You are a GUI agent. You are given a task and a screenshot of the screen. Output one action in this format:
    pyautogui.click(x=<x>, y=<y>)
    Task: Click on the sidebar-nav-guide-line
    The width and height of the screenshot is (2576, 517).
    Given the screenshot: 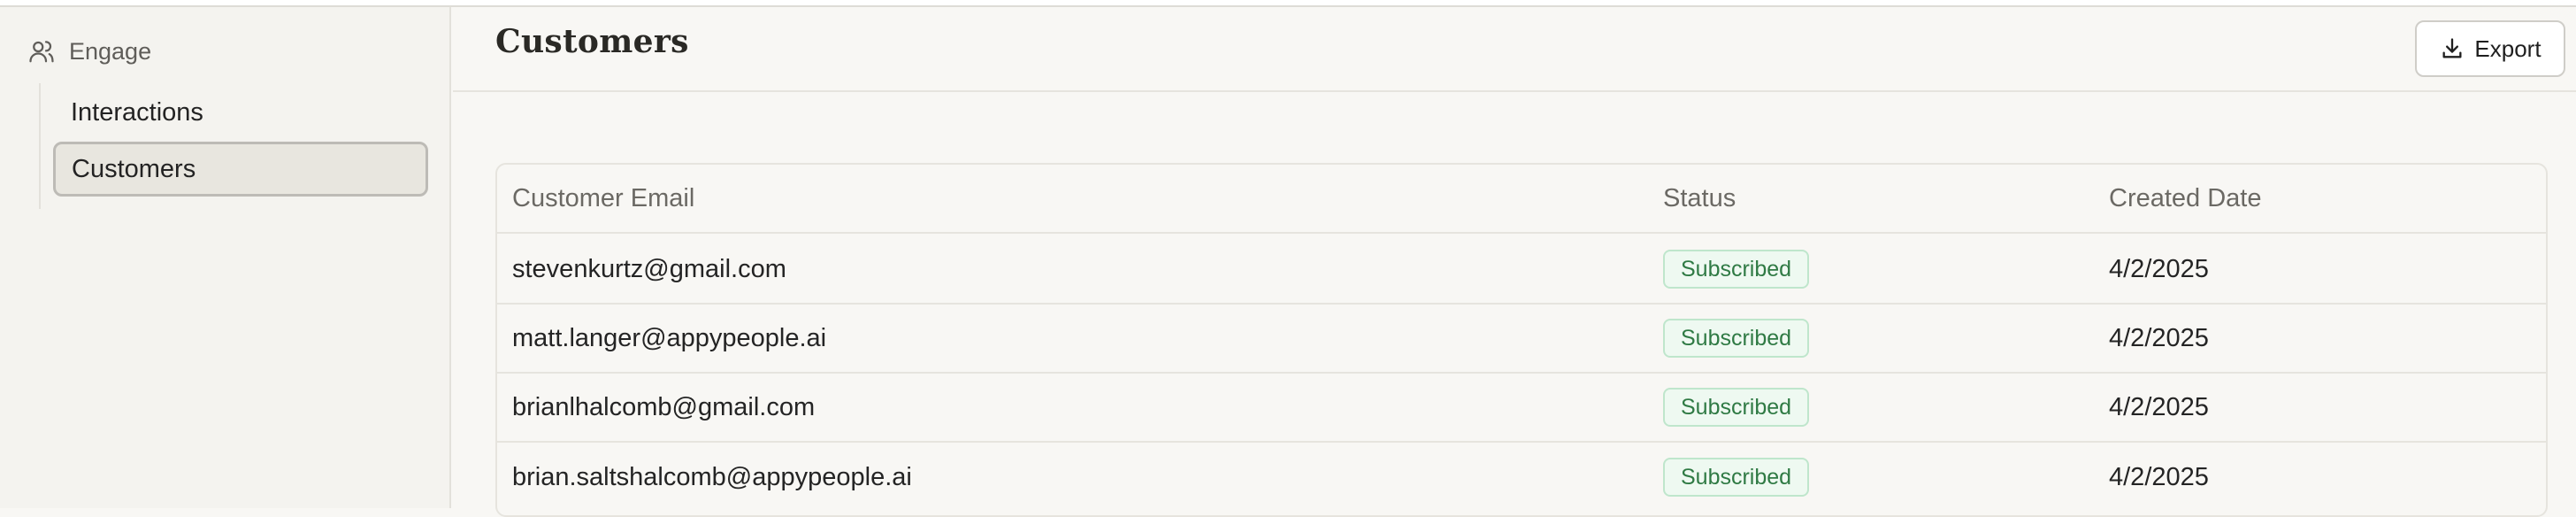 What is the action you would take?
    pyautogui.click(x=40, y=146)
    